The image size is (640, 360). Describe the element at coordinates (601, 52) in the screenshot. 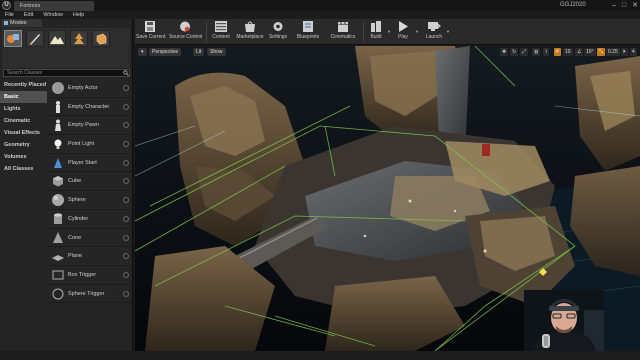

I see `scale-snap-icon: ⤡` at that location.